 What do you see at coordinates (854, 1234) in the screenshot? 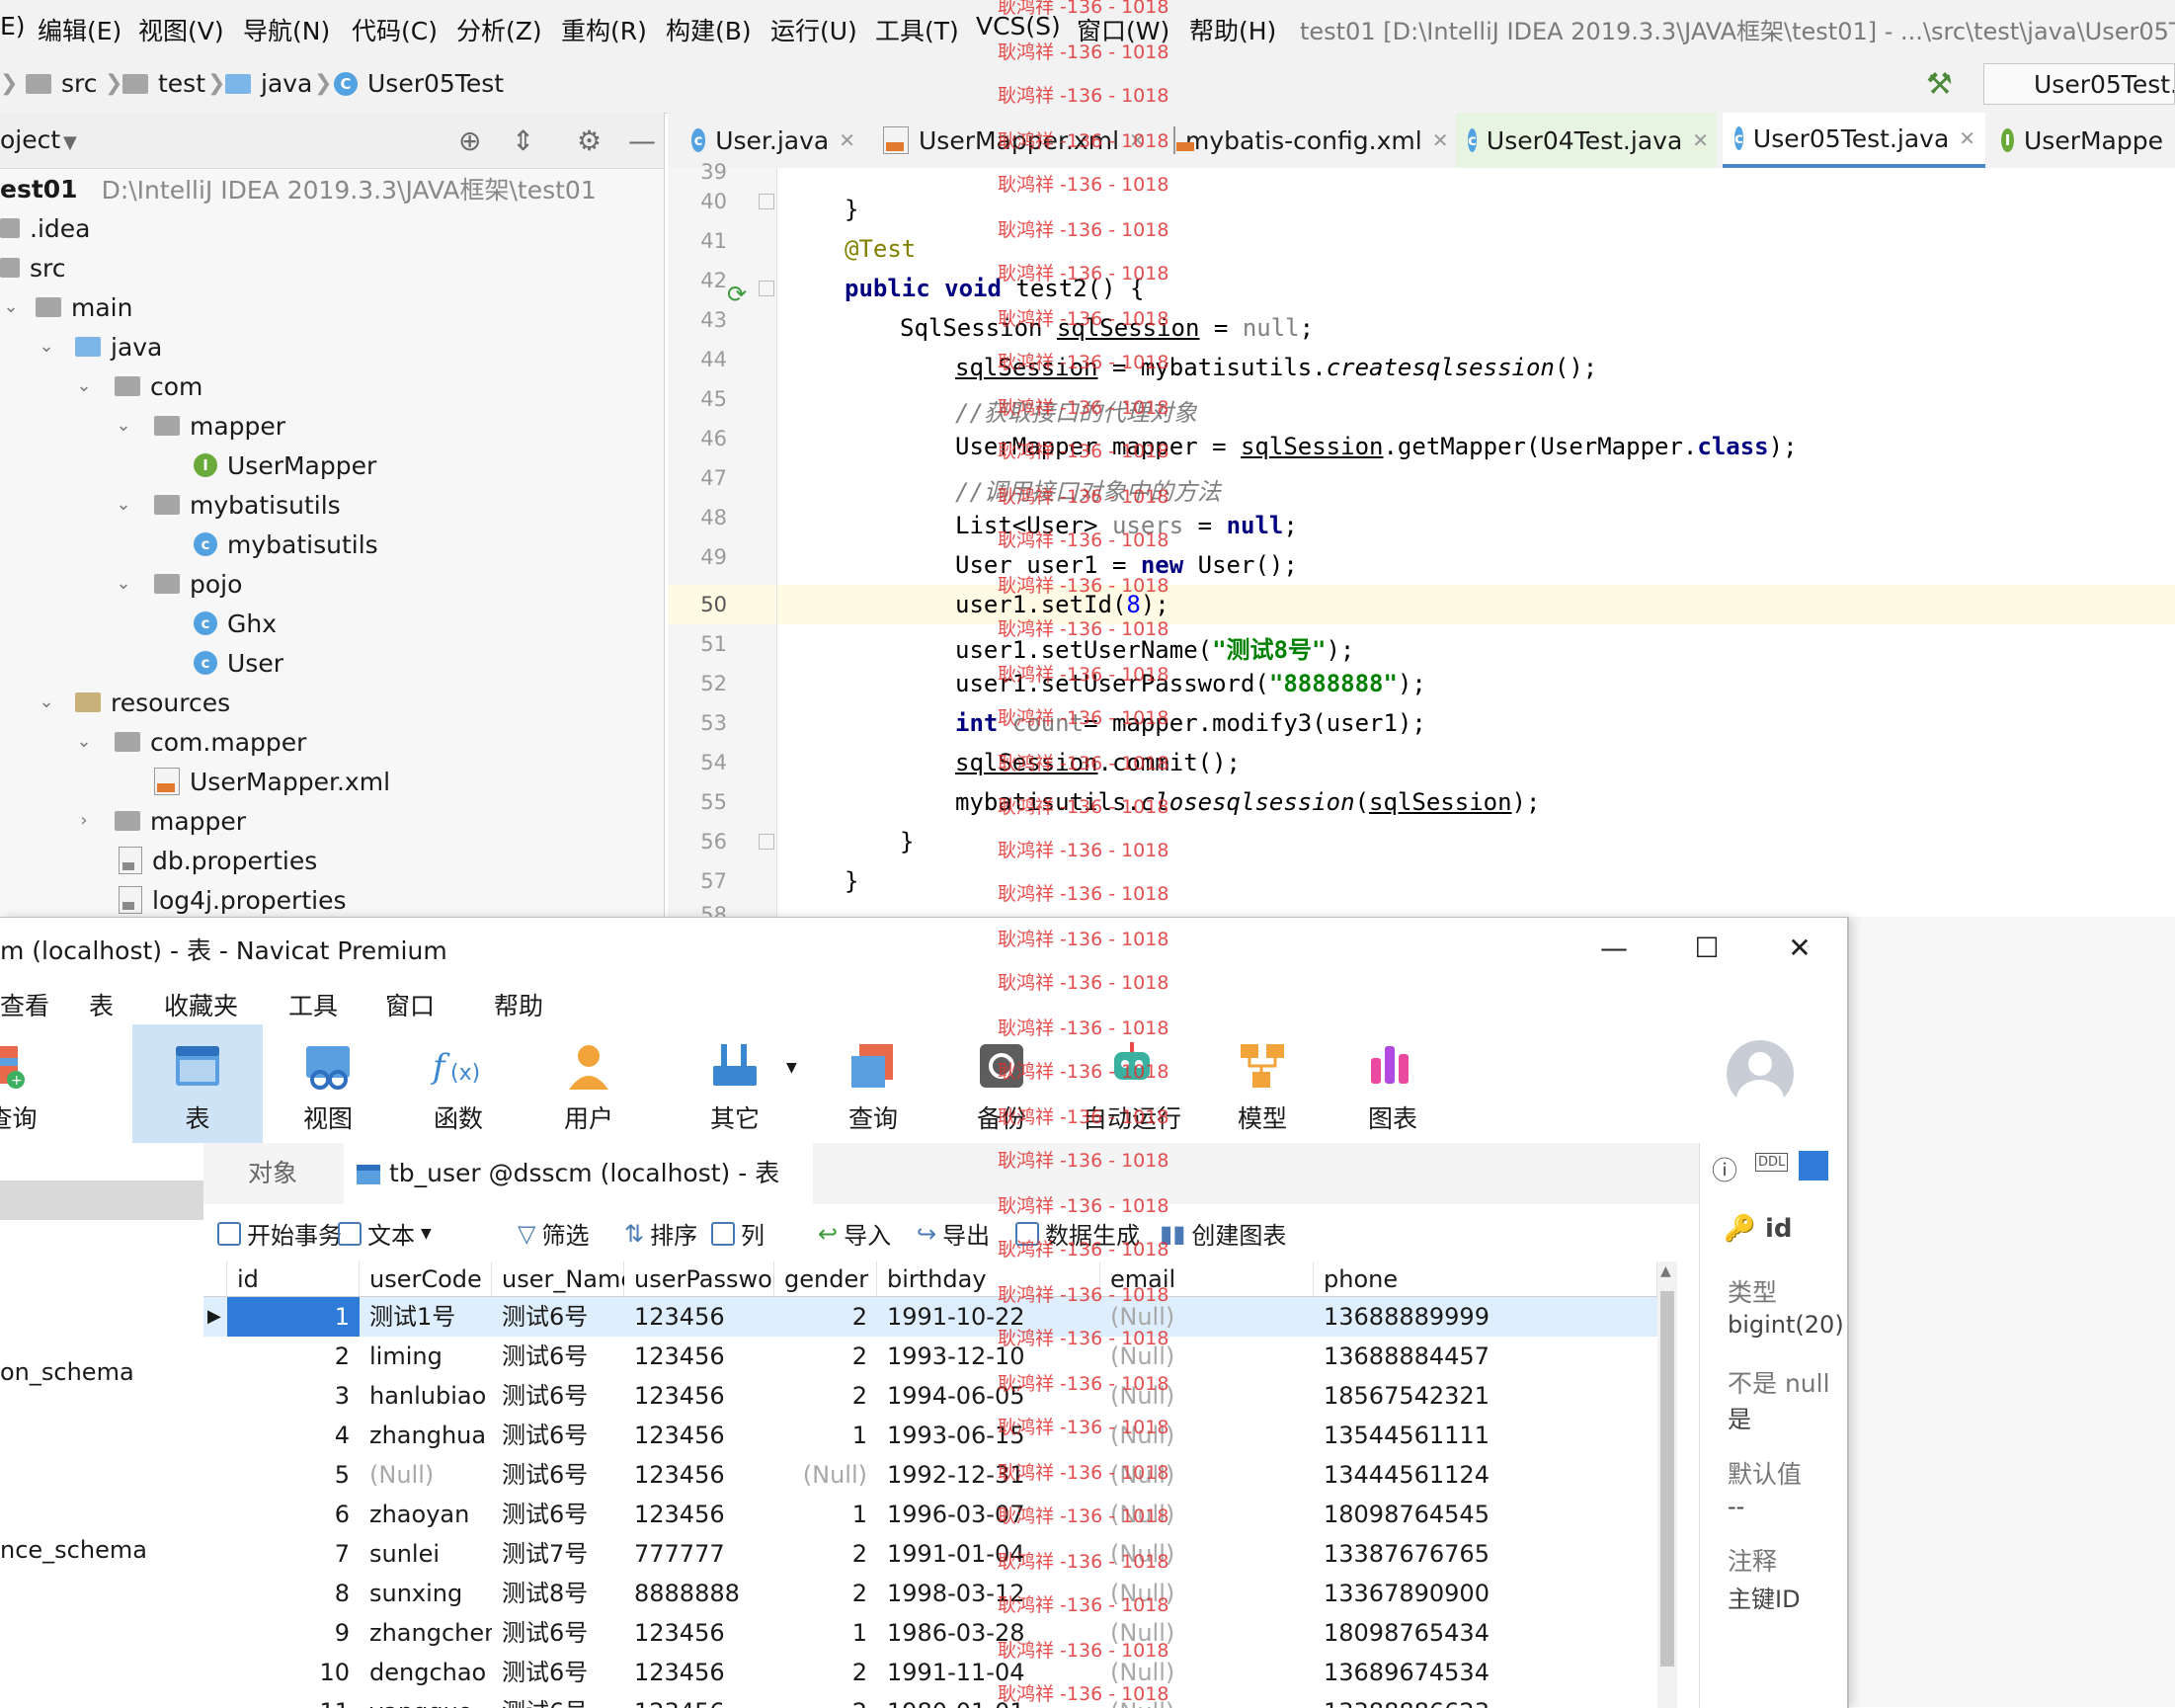
I see `import-button: ↩ 导入` at bounding box center [854, 1234].